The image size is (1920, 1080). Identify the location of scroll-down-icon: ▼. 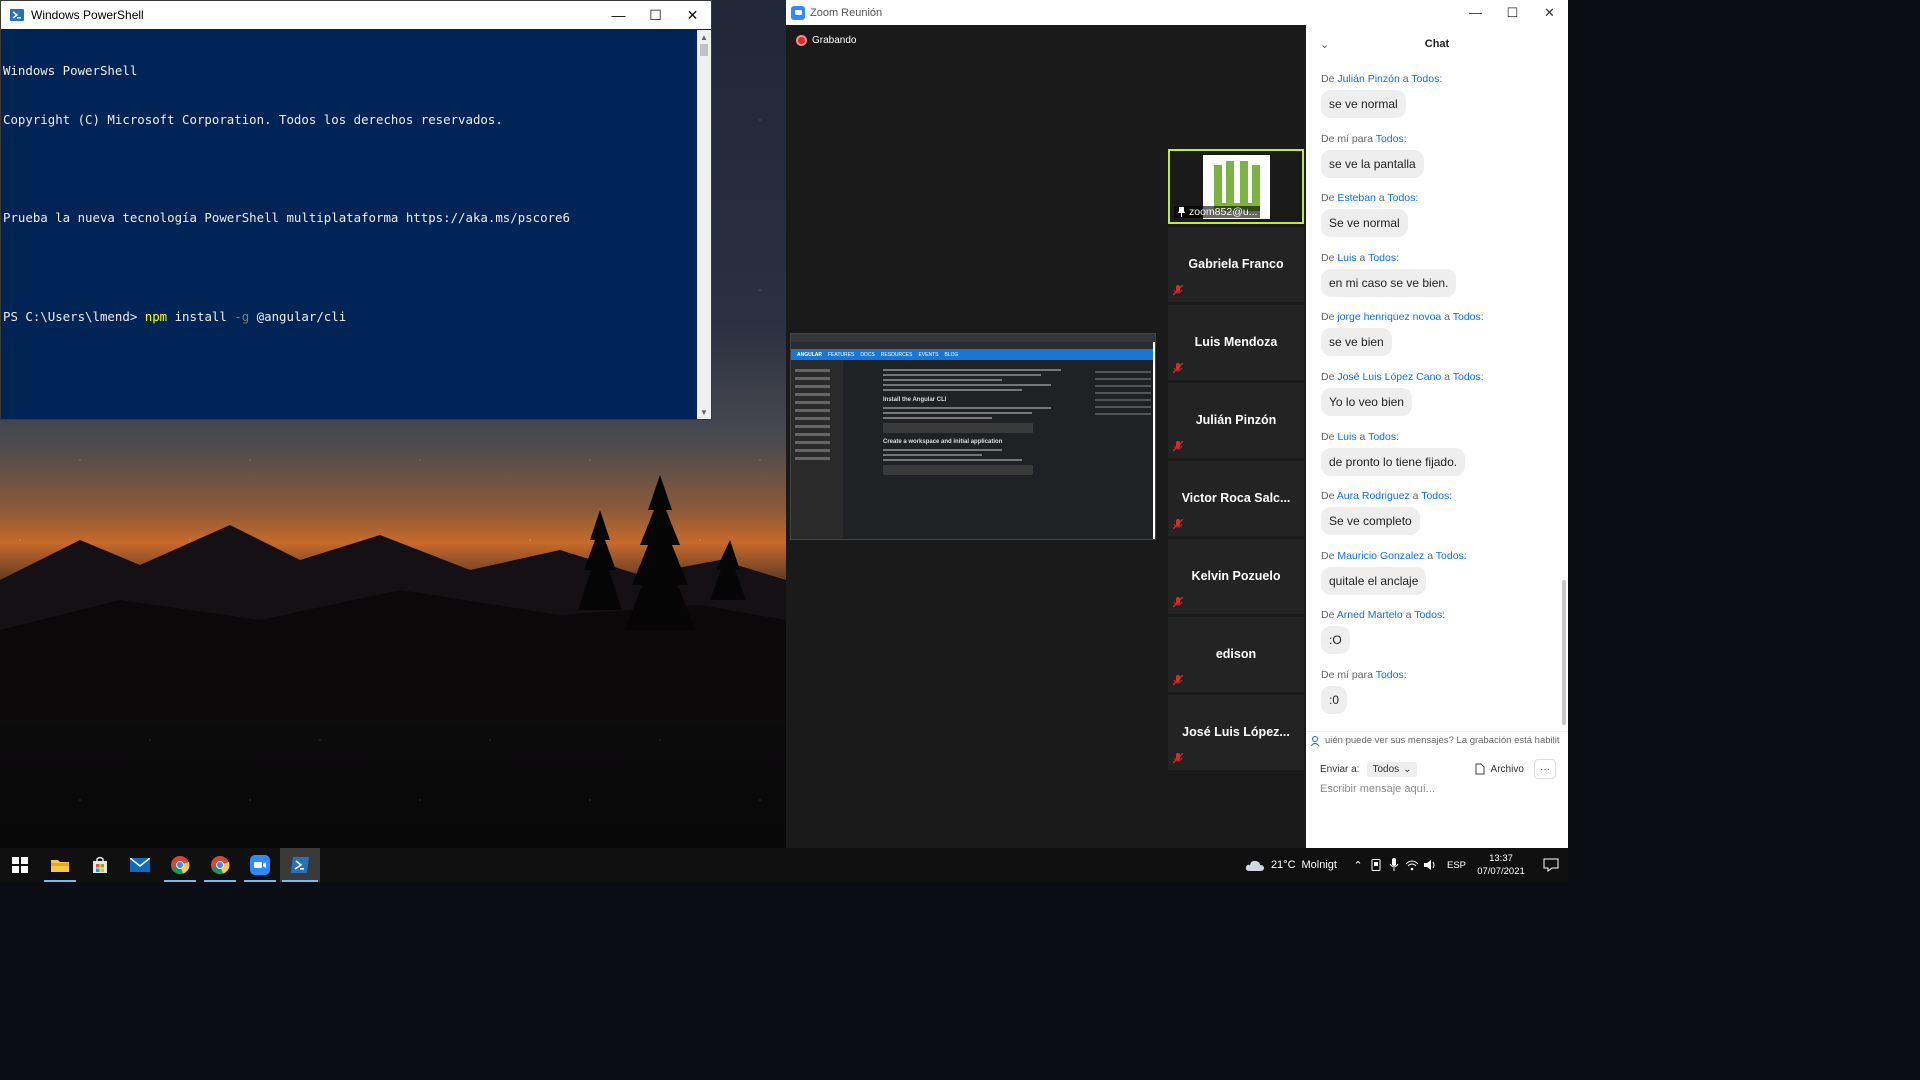
(704, 412).